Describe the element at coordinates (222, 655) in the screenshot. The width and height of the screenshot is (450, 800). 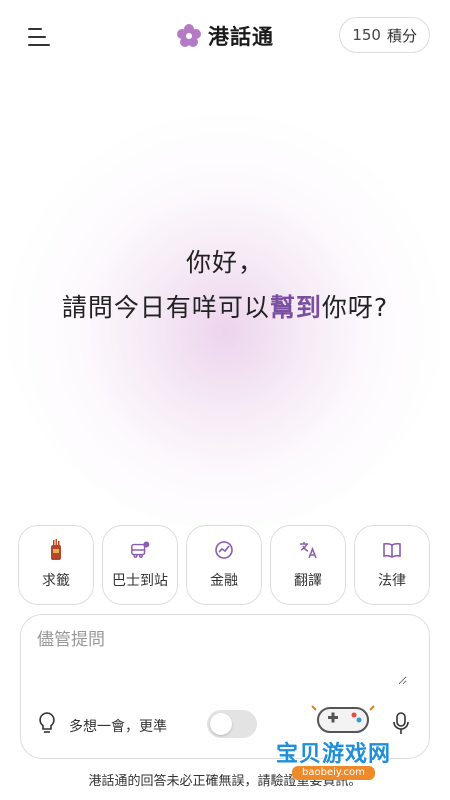
I see `chat-input` at that location.